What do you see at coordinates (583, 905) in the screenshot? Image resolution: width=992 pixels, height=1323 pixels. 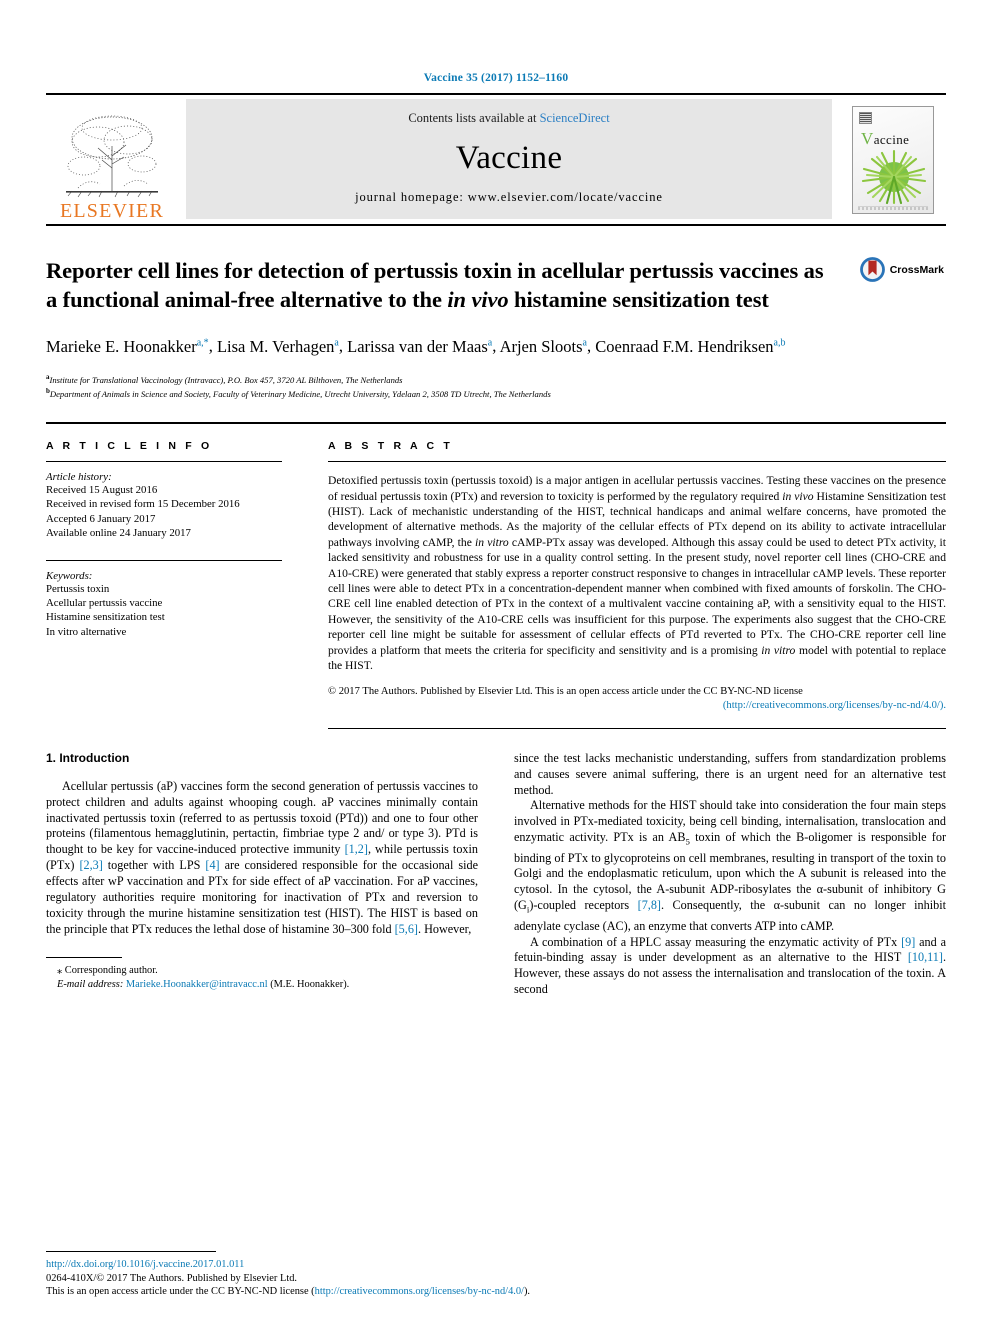 I see `para-seg: )-coupled receptors` at bounding box center [583, 905].